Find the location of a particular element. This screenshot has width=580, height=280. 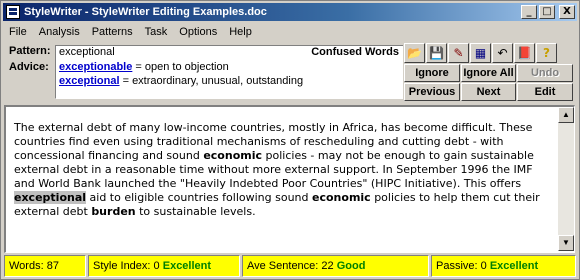

toolbar: 📂 💾 ✎ ▦ ↶ 📕 ? is located at coordinates (491, 53).